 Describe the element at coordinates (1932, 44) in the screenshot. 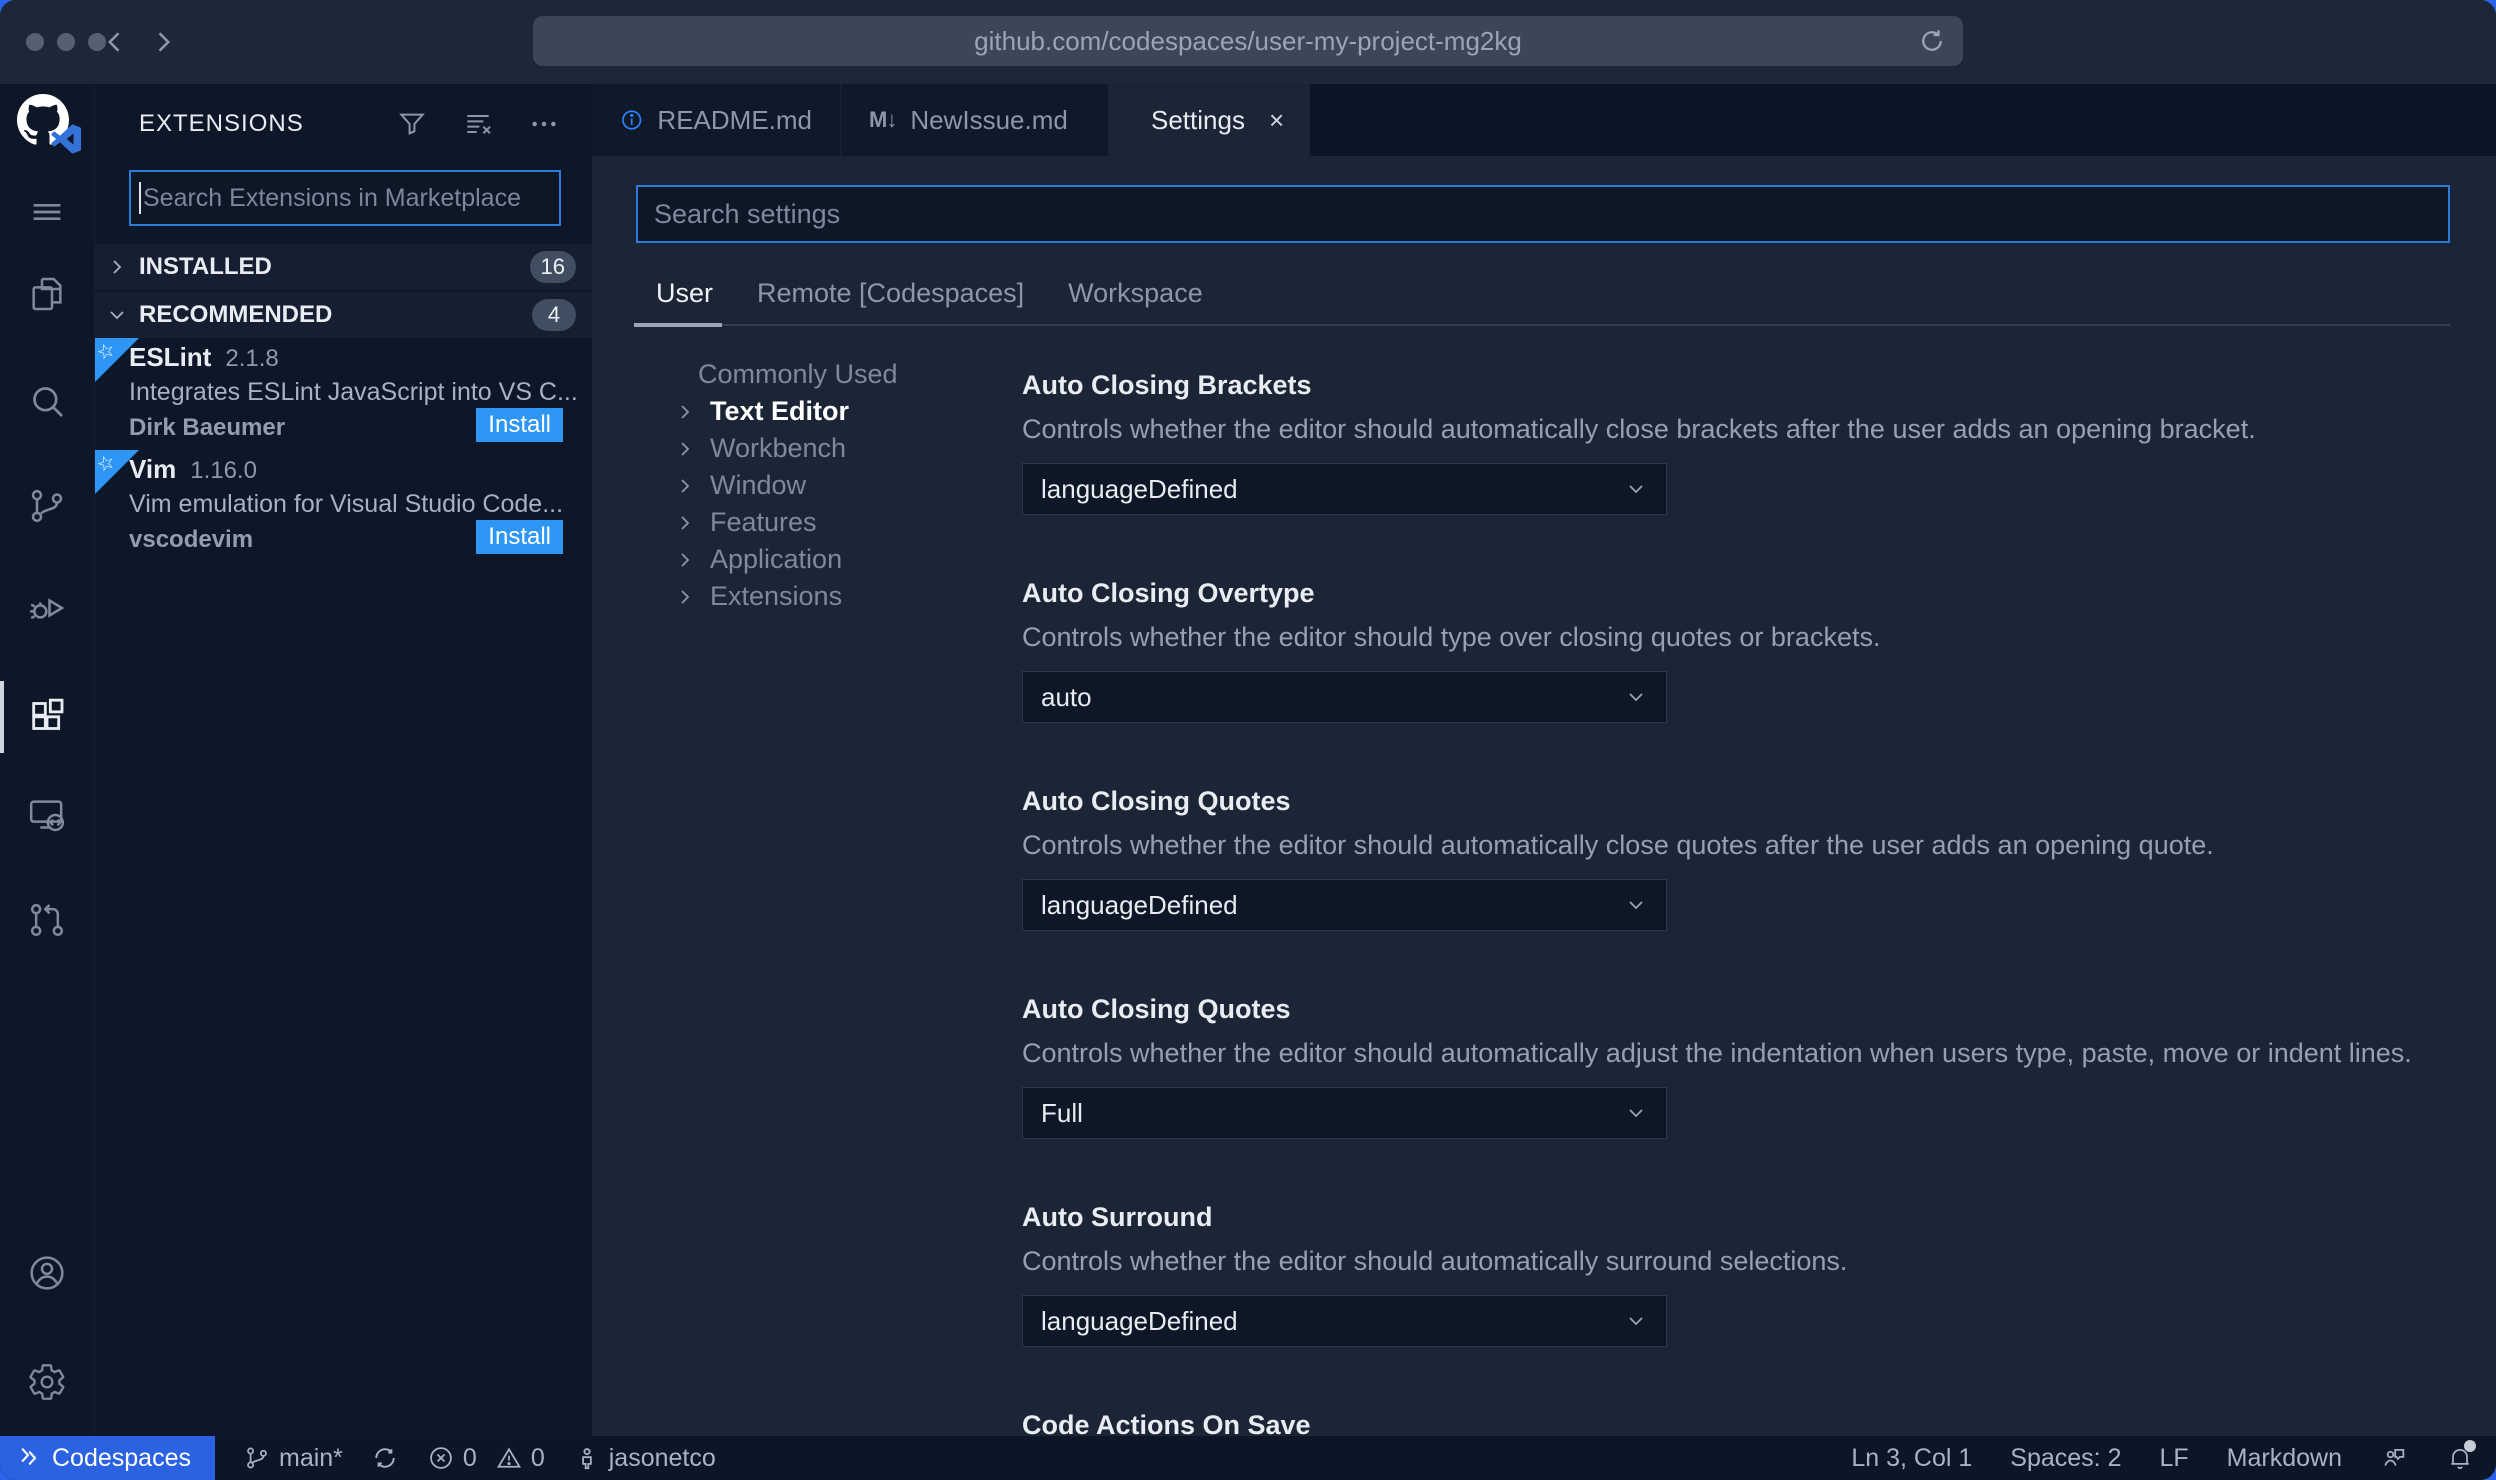

I see `reload-icon` at that location.